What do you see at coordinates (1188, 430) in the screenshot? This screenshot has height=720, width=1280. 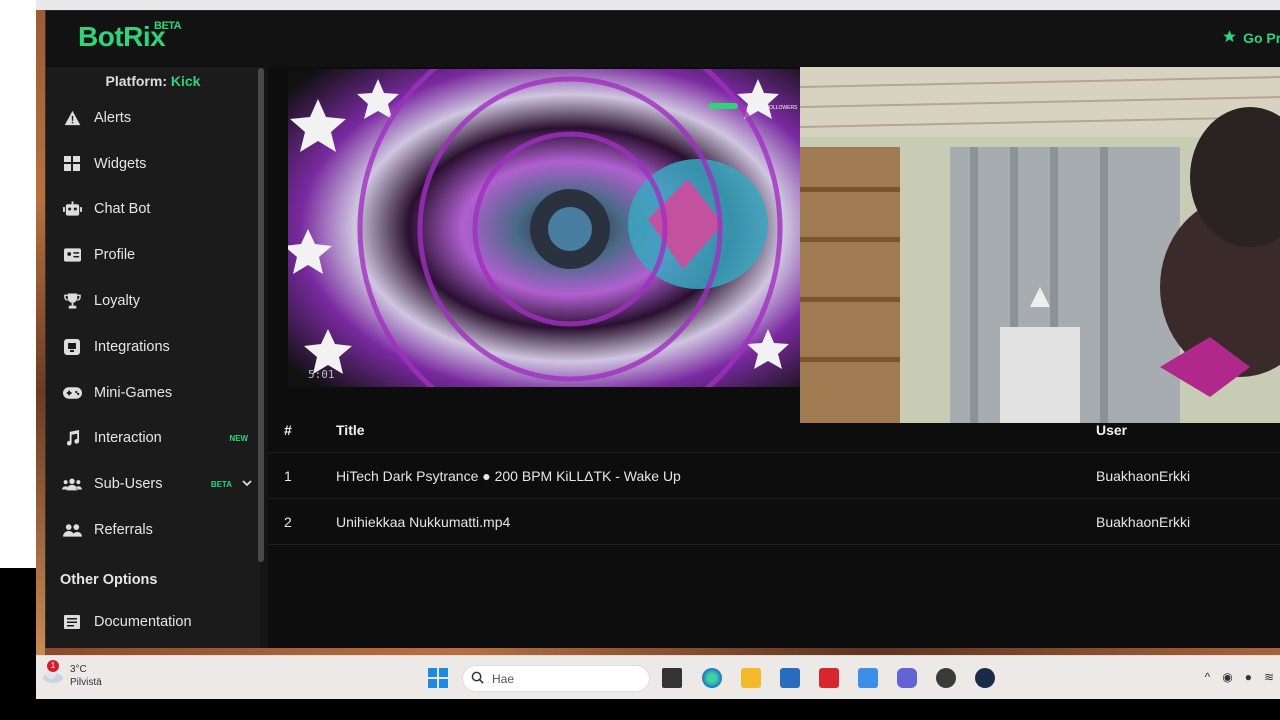 I see `header-user: User` at bounding box center [1188, 430].